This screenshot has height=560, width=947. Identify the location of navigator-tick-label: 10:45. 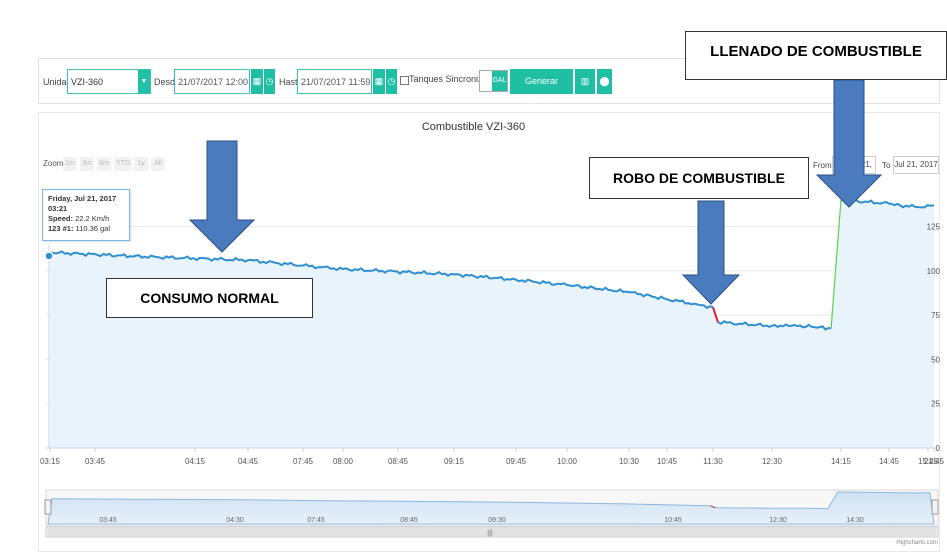
(673, 520).